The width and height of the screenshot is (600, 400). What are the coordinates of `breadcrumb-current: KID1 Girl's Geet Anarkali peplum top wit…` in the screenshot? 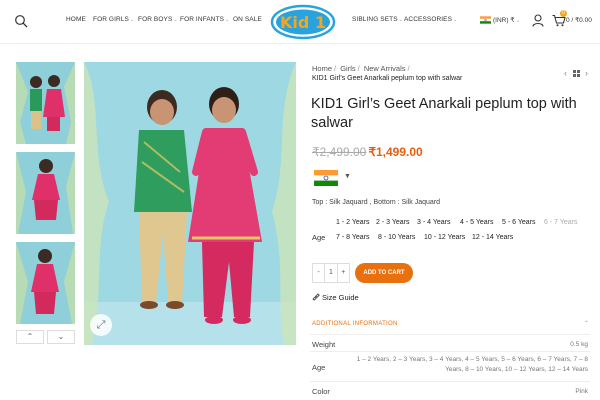 It's located at (387, 78).